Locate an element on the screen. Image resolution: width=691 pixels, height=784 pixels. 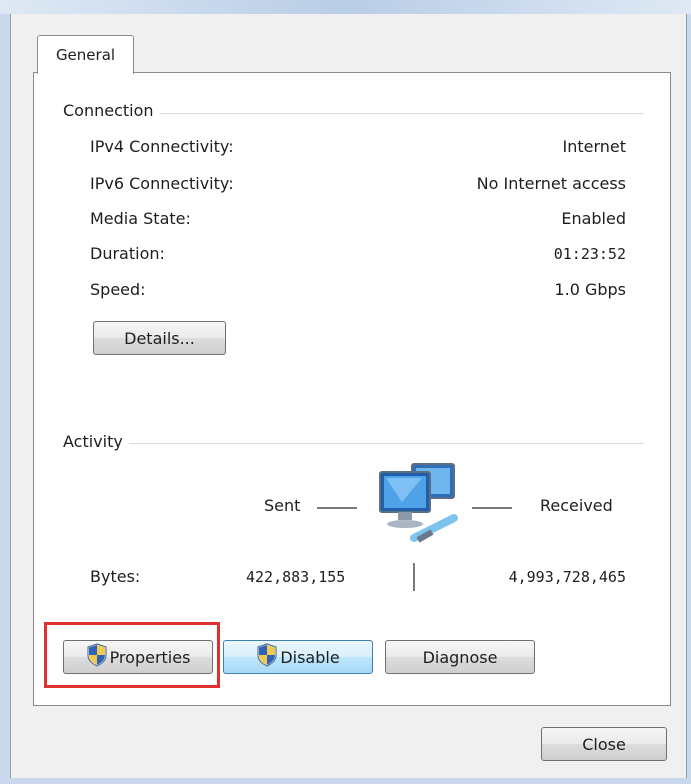
disable-button: Disable is located at coordinates (298, 657).